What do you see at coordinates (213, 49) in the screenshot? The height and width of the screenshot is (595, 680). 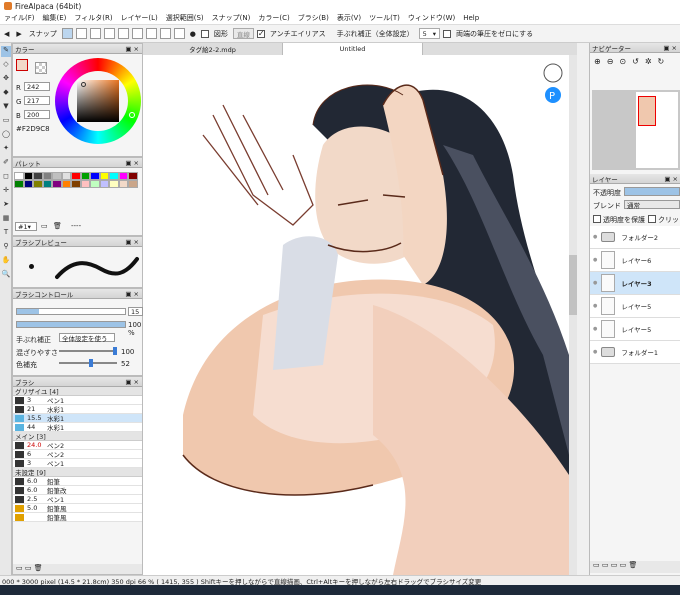 I see `tab-document-1: タグ絵2-2.mdp` at bounding box center [213, 49].